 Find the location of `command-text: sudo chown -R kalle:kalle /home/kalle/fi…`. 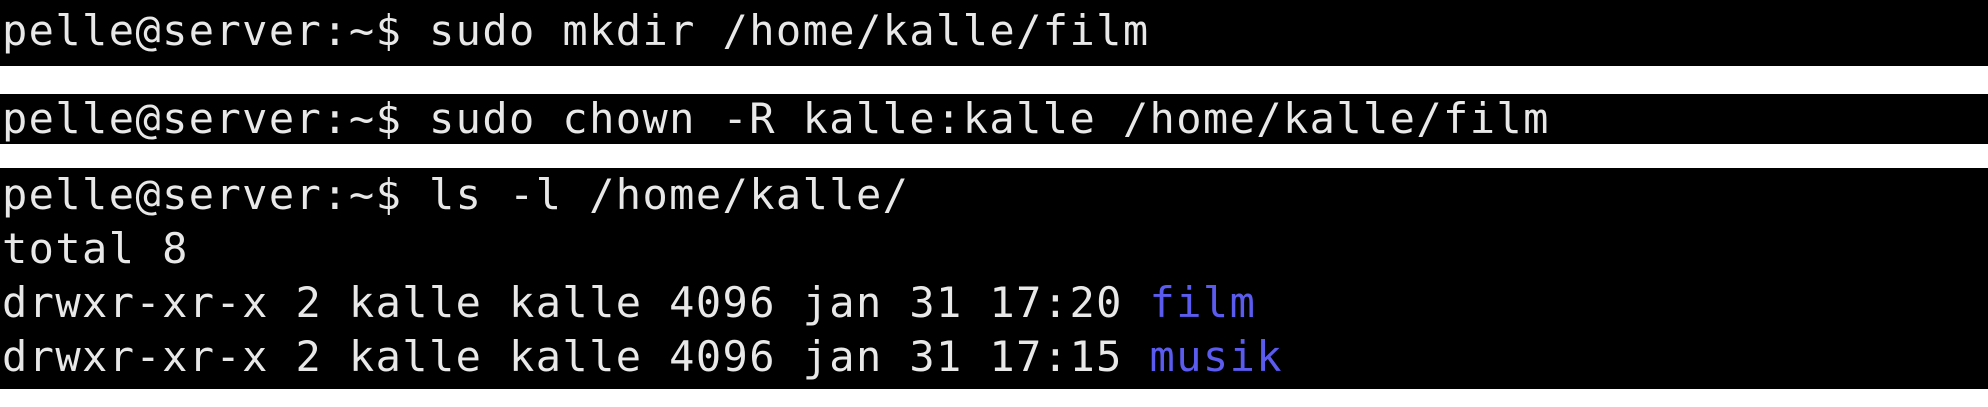

command-text: sudo chown -R kalle:kalle /home/kalle/fi… is located at coordinates (989, 118).